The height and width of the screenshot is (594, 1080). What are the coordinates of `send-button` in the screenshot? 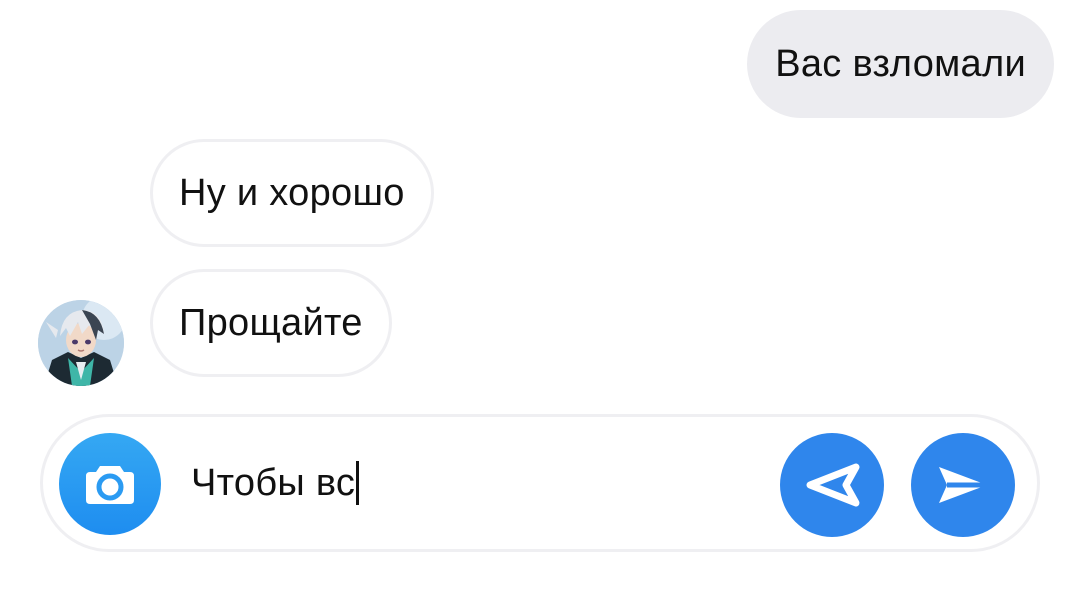 It's located at (963, 485).